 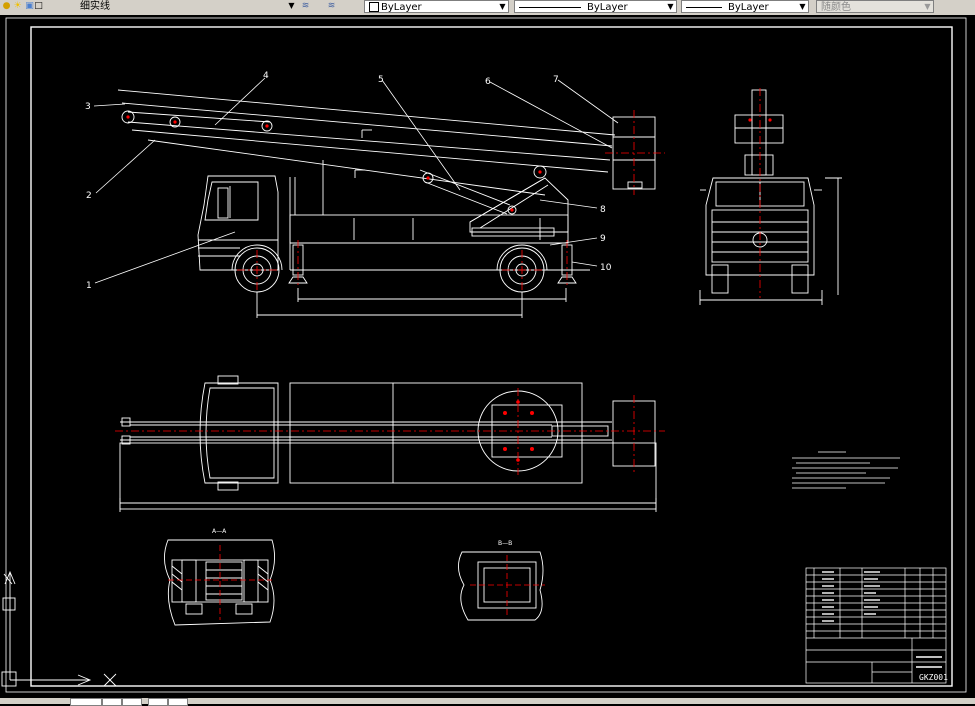 I want to click on callout-5: 5, so click(x=381, y=80).